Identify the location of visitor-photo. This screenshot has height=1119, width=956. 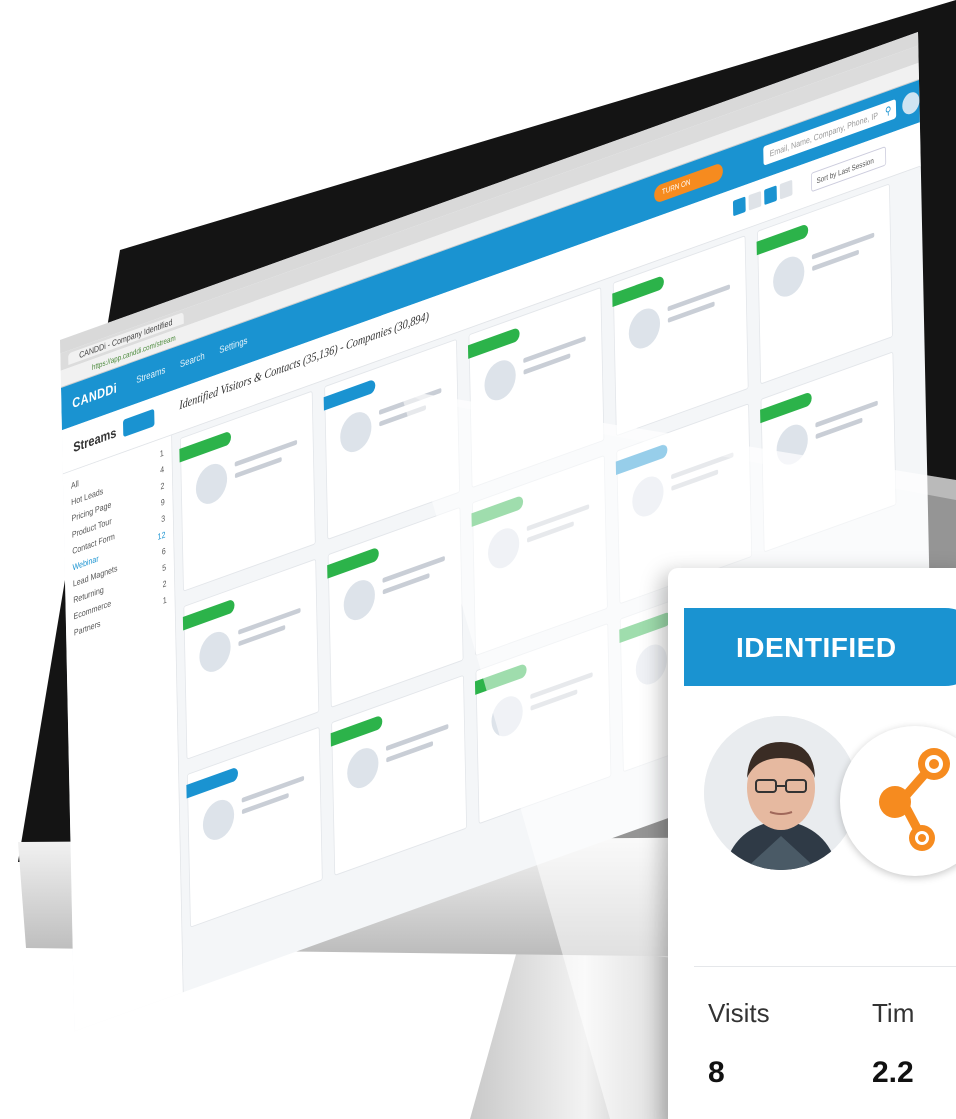
(781, 793).